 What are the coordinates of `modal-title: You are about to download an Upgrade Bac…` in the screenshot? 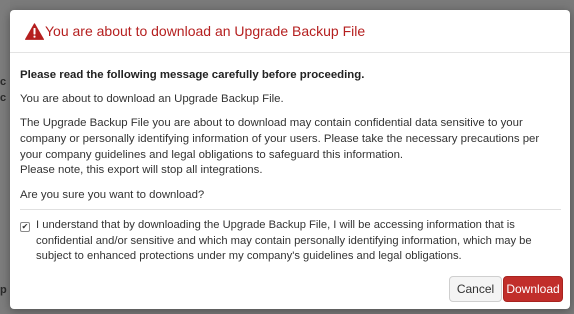 It's located at (205, 31).